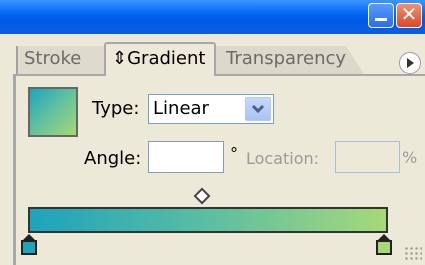  I want to click on gradient-stop-start, so click(29, 244).